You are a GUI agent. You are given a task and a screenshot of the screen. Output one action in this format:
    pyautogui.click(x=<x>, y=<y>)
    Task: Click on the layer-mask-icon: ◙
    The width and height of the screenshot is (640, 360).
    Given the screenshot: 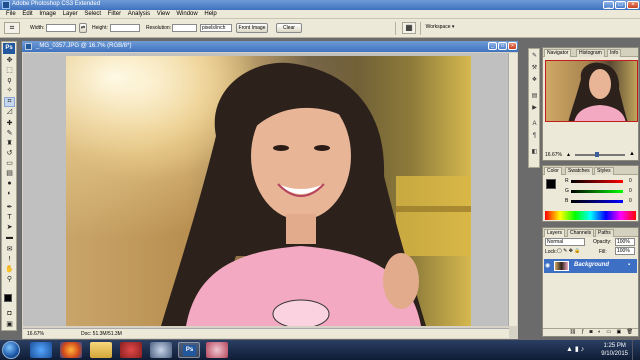 What is the action you would take?
    pyautogui.click(x=592, y=332)
    